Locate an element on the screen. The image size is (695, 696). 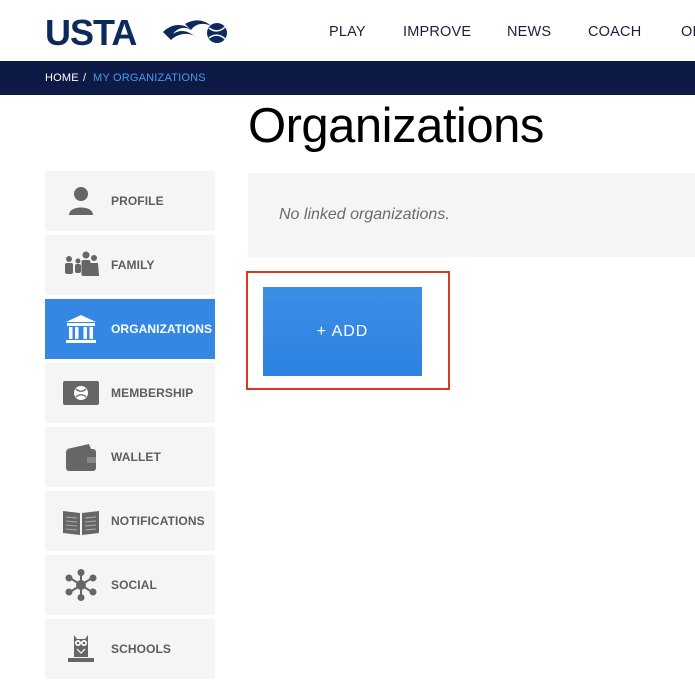
sidebar-item-label: WALLET is located at coordinates (136, 457).